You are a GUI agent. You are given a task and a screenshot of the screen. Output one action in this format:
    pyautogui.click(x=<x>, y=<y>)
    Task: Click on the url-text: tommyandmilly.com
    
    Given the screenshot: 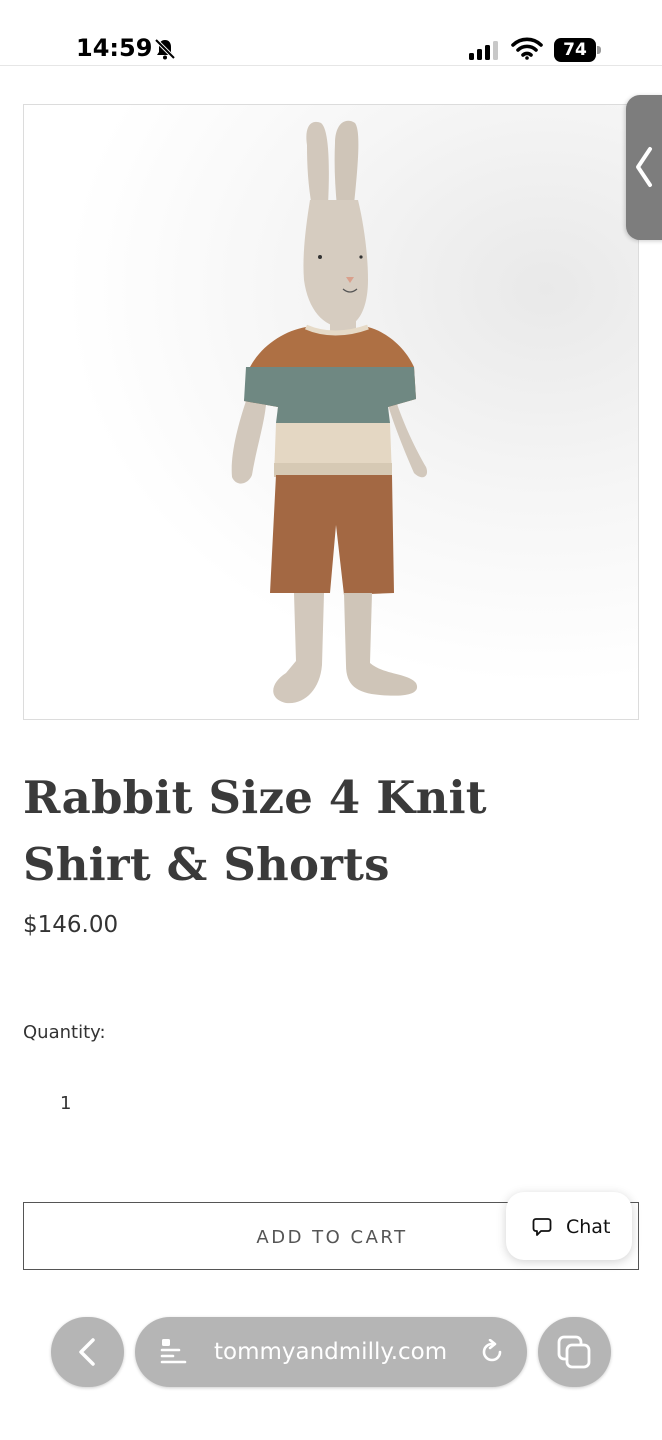 What is the action you would take?
    pyautogui.click(x=331, y=1352)
    